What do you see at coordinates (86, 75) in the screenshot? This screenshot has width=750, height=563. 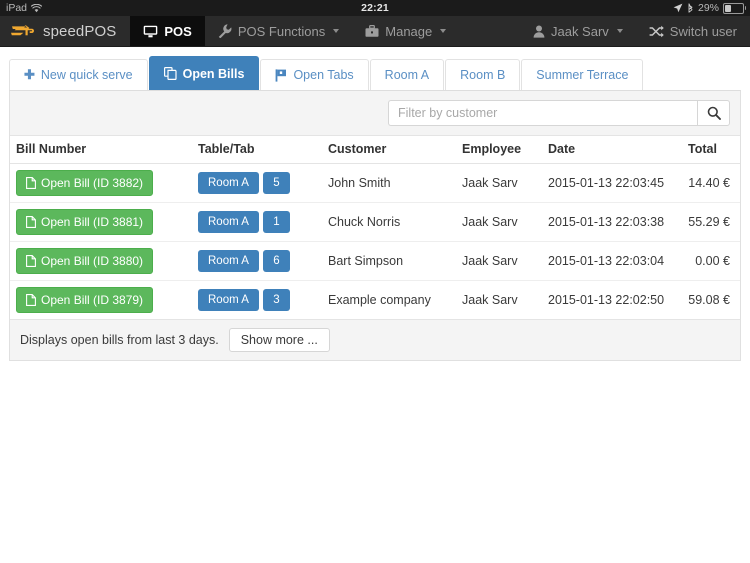 I see `tab-new-quick-serve-label: New quick serve` at bounding box center [86, 75].